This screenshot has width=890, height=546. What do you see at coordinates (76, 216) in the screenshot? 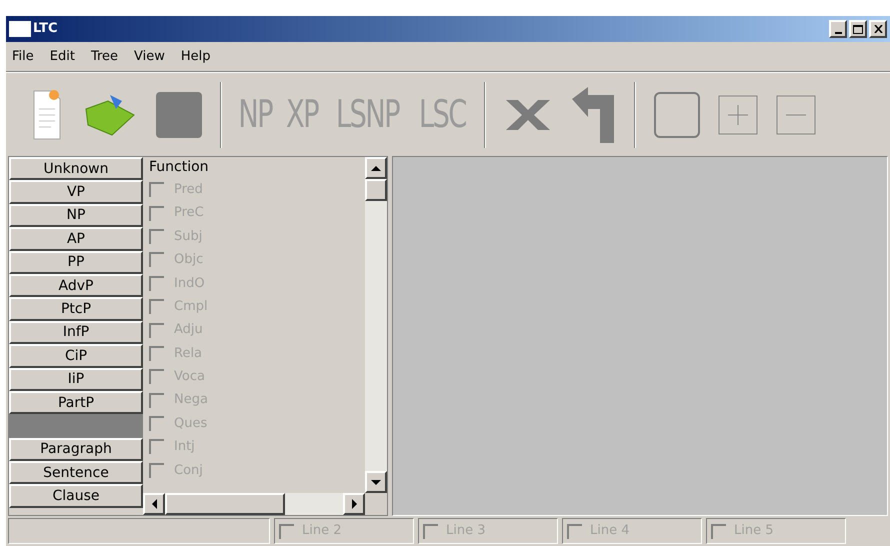
I see `phrase-button: NP` at bounding box center [76, 216].